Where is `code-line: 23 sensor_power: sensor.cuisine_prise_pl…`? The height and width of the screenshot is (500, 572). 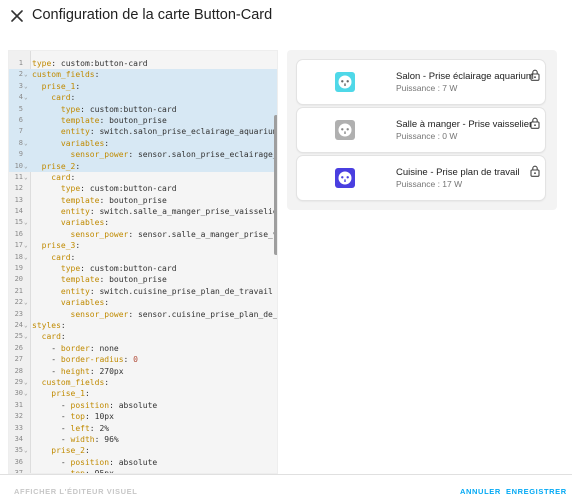 code-line: 23 sensor_power: sensor.cuisine_prise_pl… is located at coordinates (143, 314).